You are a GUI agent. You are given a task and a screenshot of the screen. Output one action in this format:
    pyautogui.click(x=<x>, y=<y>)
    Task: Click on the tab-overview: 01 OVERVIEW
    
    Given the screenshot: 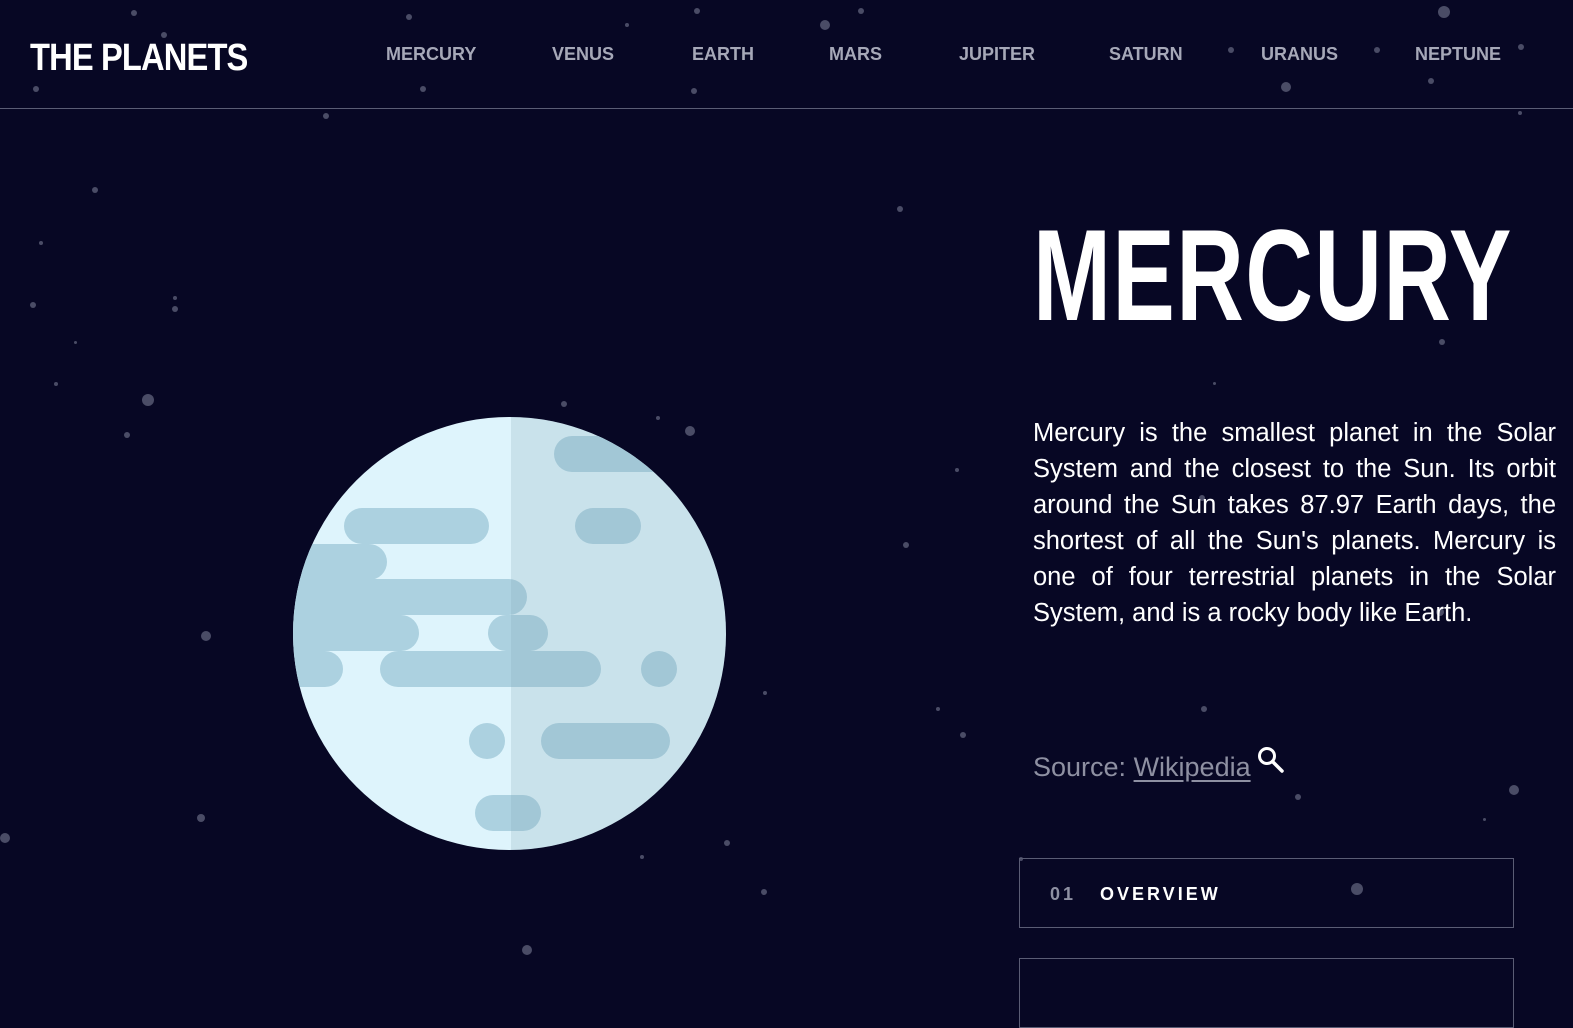 What is the action you would take?
    pyautogui.click(x=1266, y=893)
    